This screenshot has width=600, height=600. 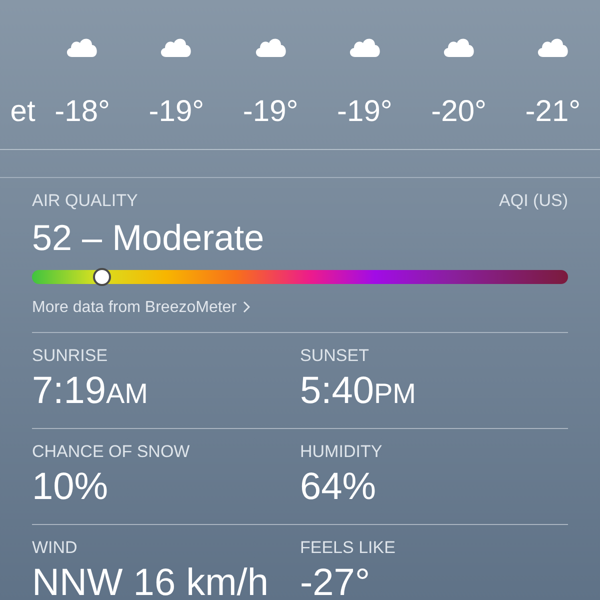 I want to click on detail-label: HUMIDITY, so click(x=342, y=451).